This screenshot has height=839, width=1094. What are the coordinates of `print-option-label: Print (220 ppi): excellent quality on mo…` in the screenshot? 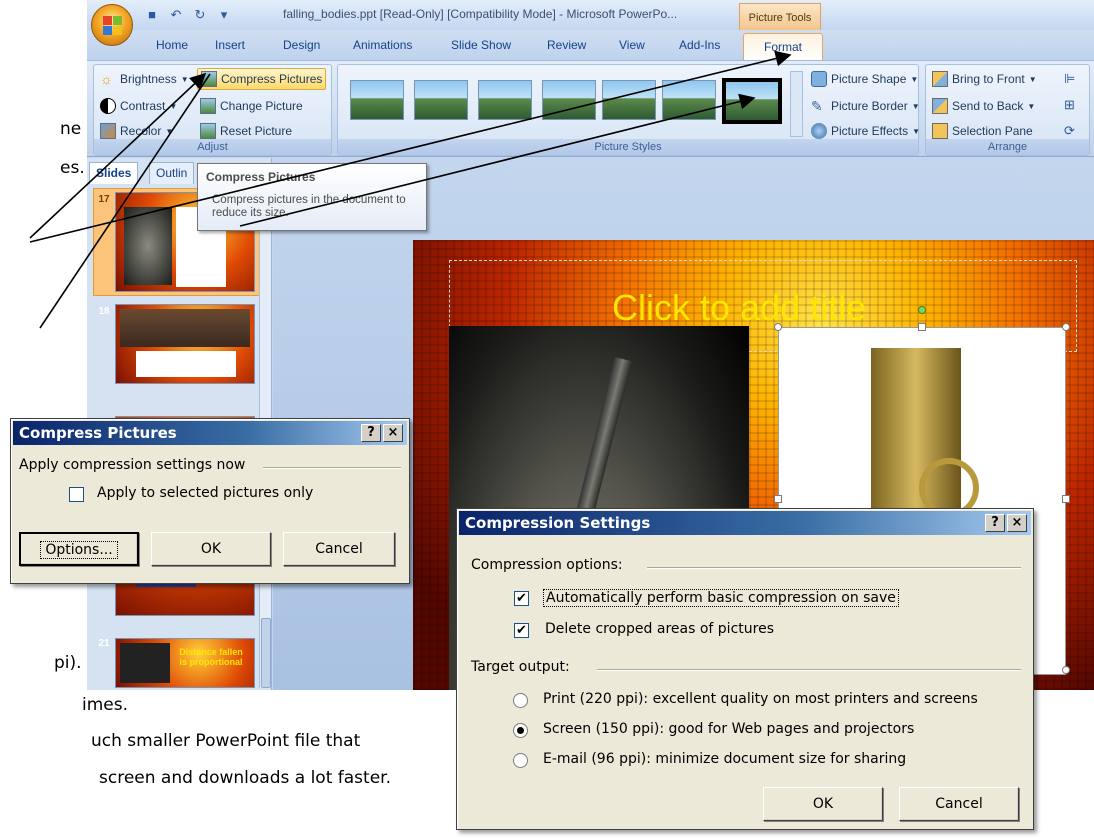 It's located at (760, 699).